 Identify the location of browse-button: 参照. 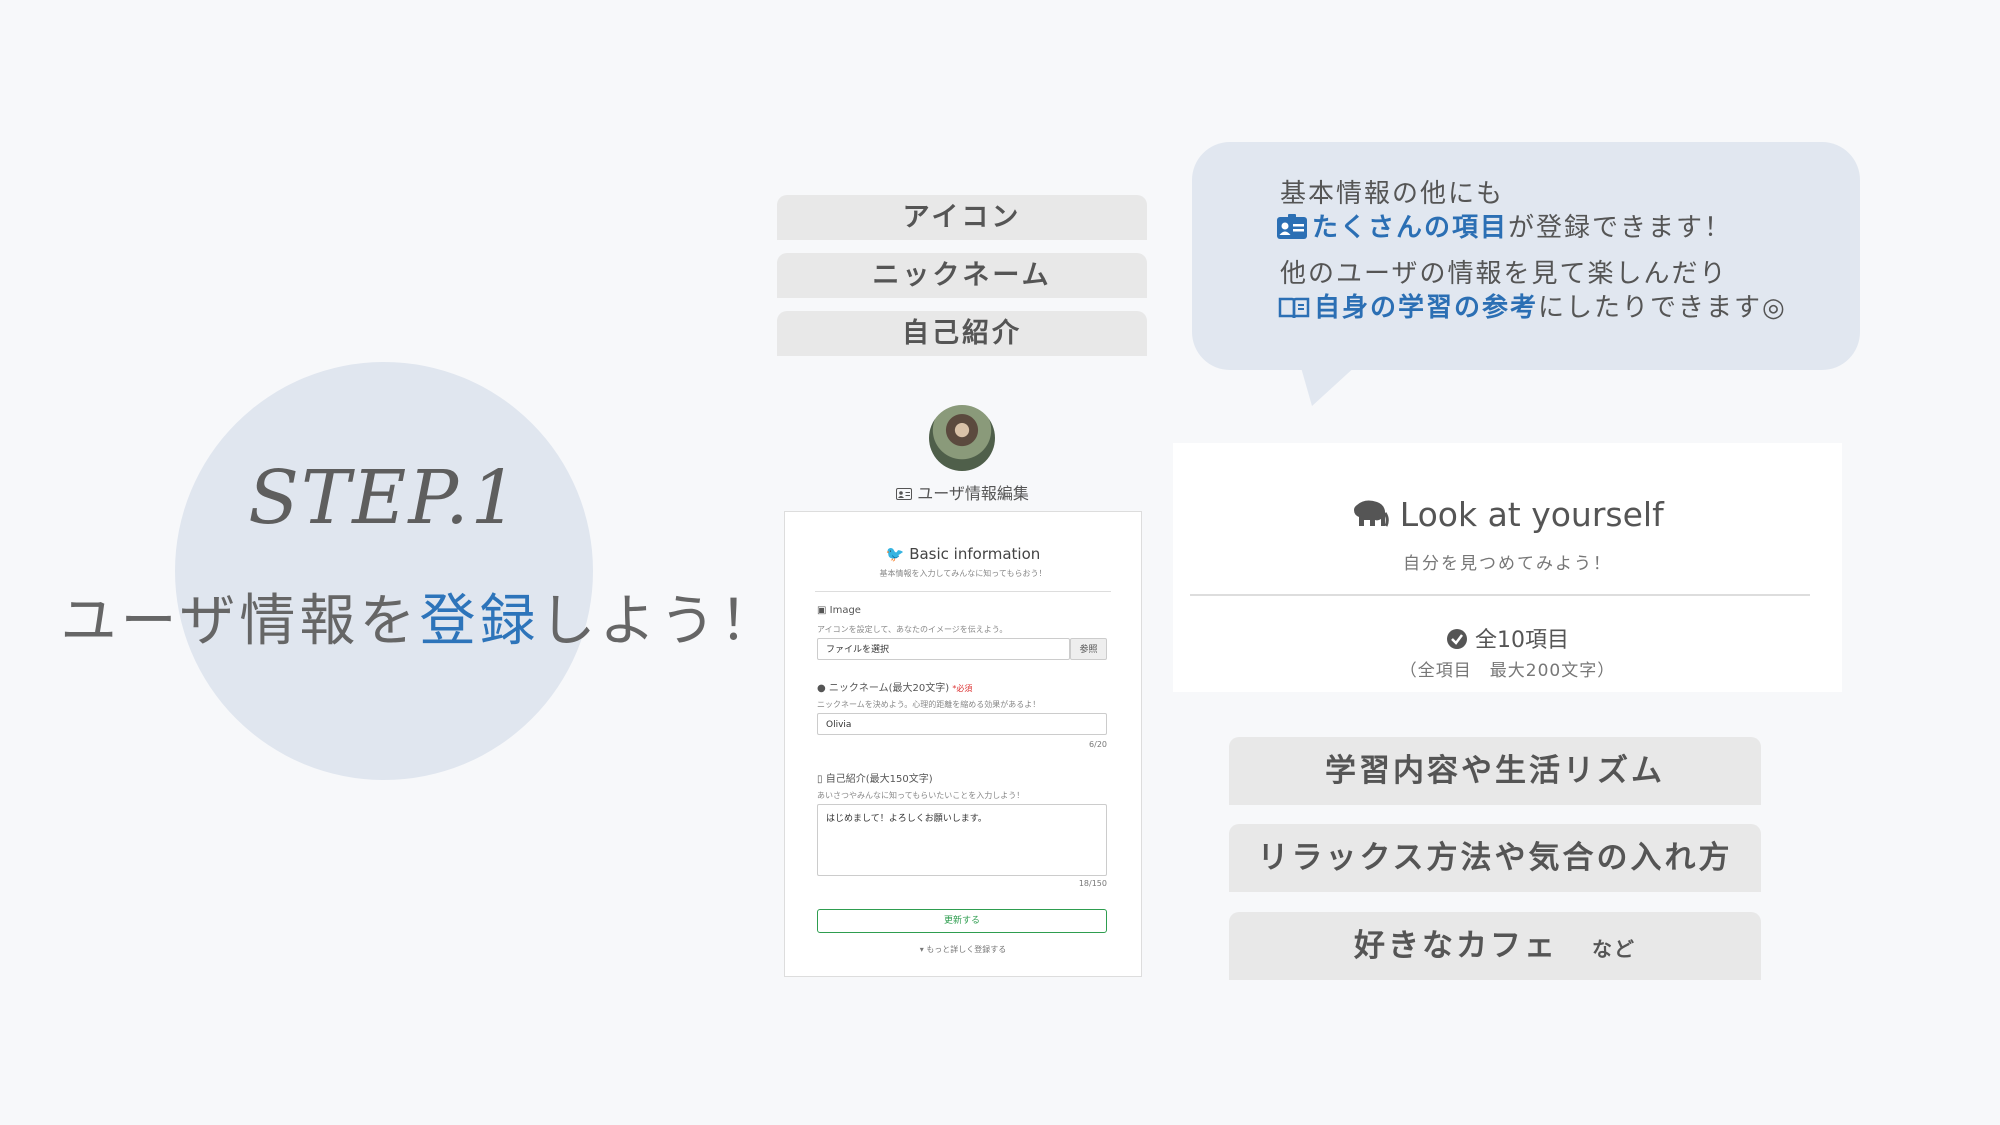
(1088, 649).